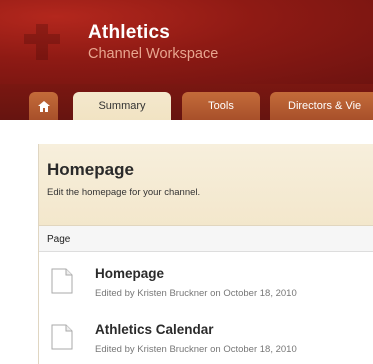 Image resolution: width=373 pixels, height=364 pixels. Describe the element at coordinates (153, 54) in the screenshot. I see `channel-subtitle: Channel Workspace` at that location.